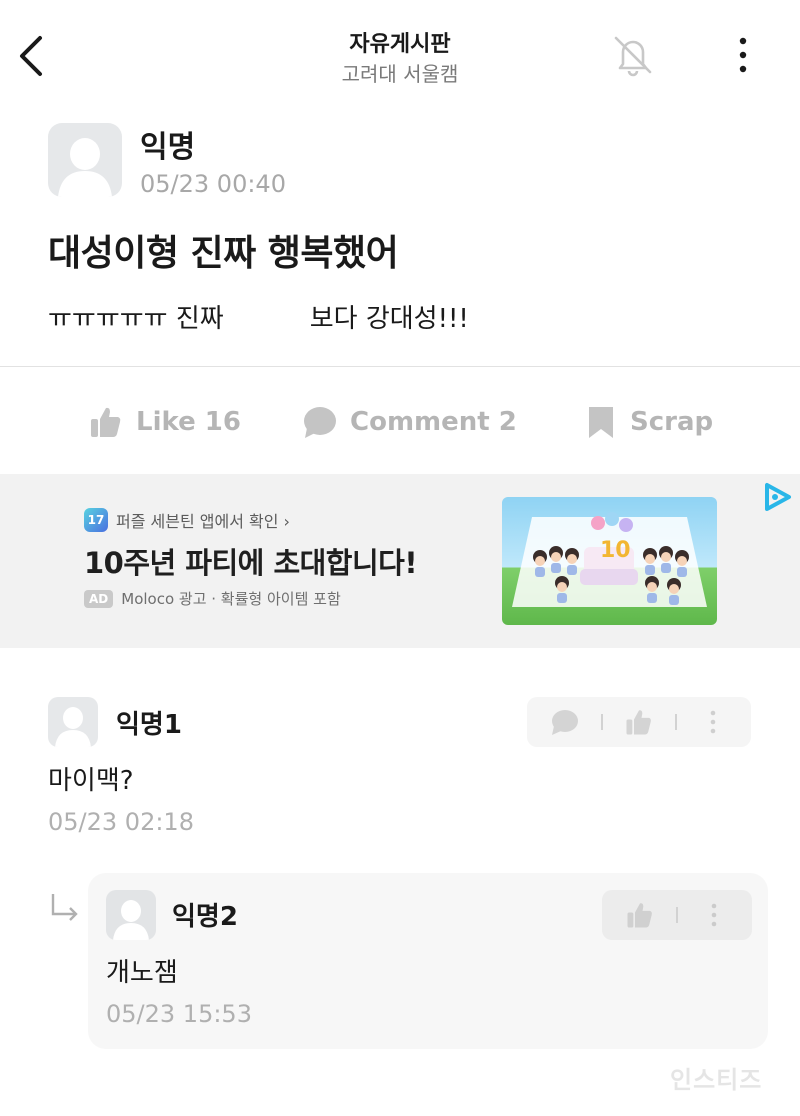 This screenshot has width=800, height=1116. I want to click on comment-label: Comment 2, so click(433, 422).